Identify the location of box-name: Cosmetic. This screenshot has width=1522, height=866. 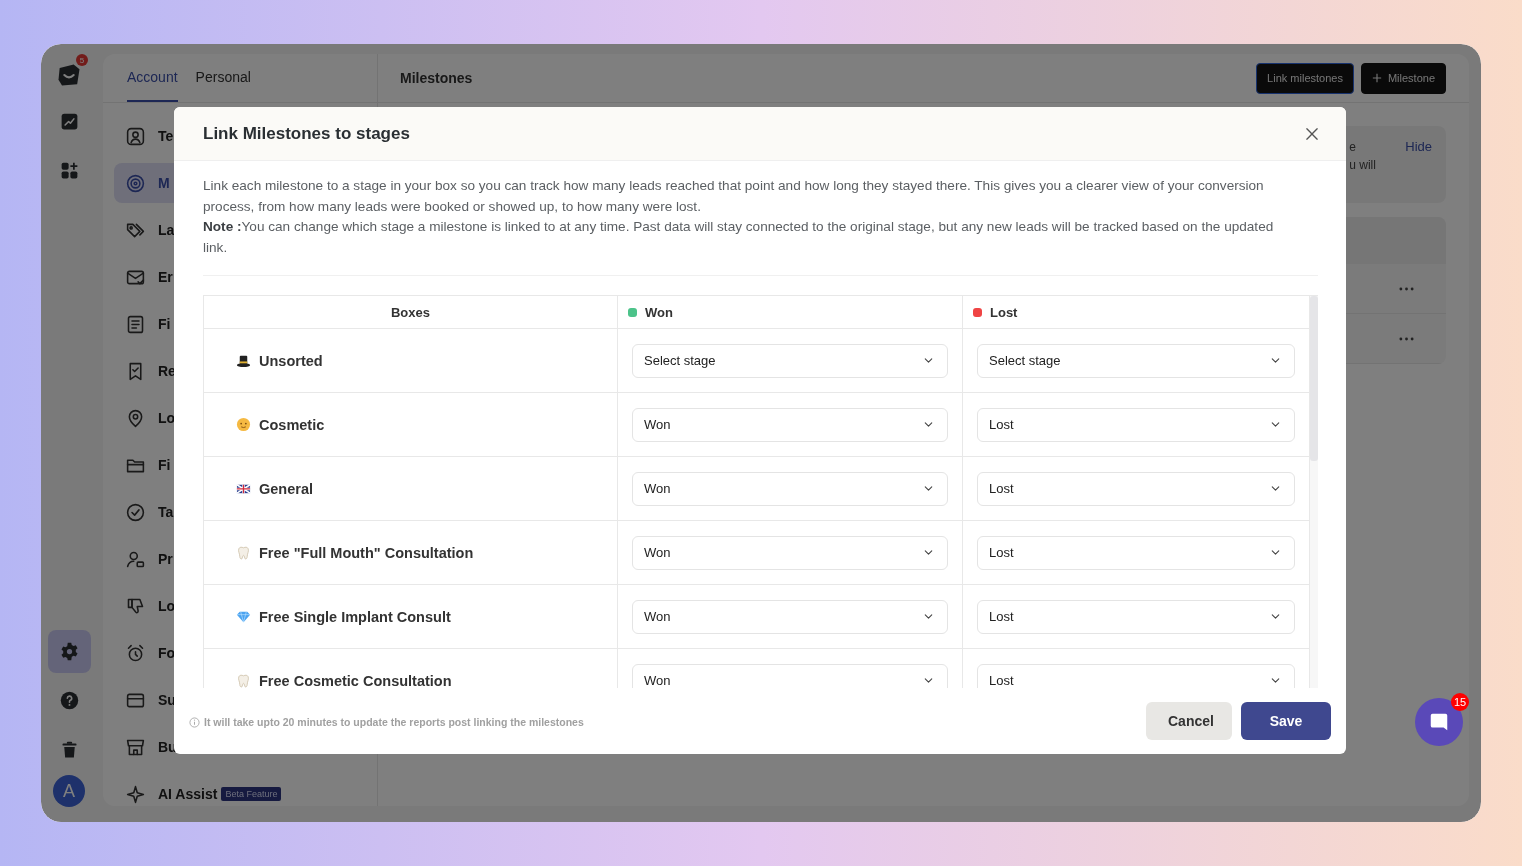
(292, 424).